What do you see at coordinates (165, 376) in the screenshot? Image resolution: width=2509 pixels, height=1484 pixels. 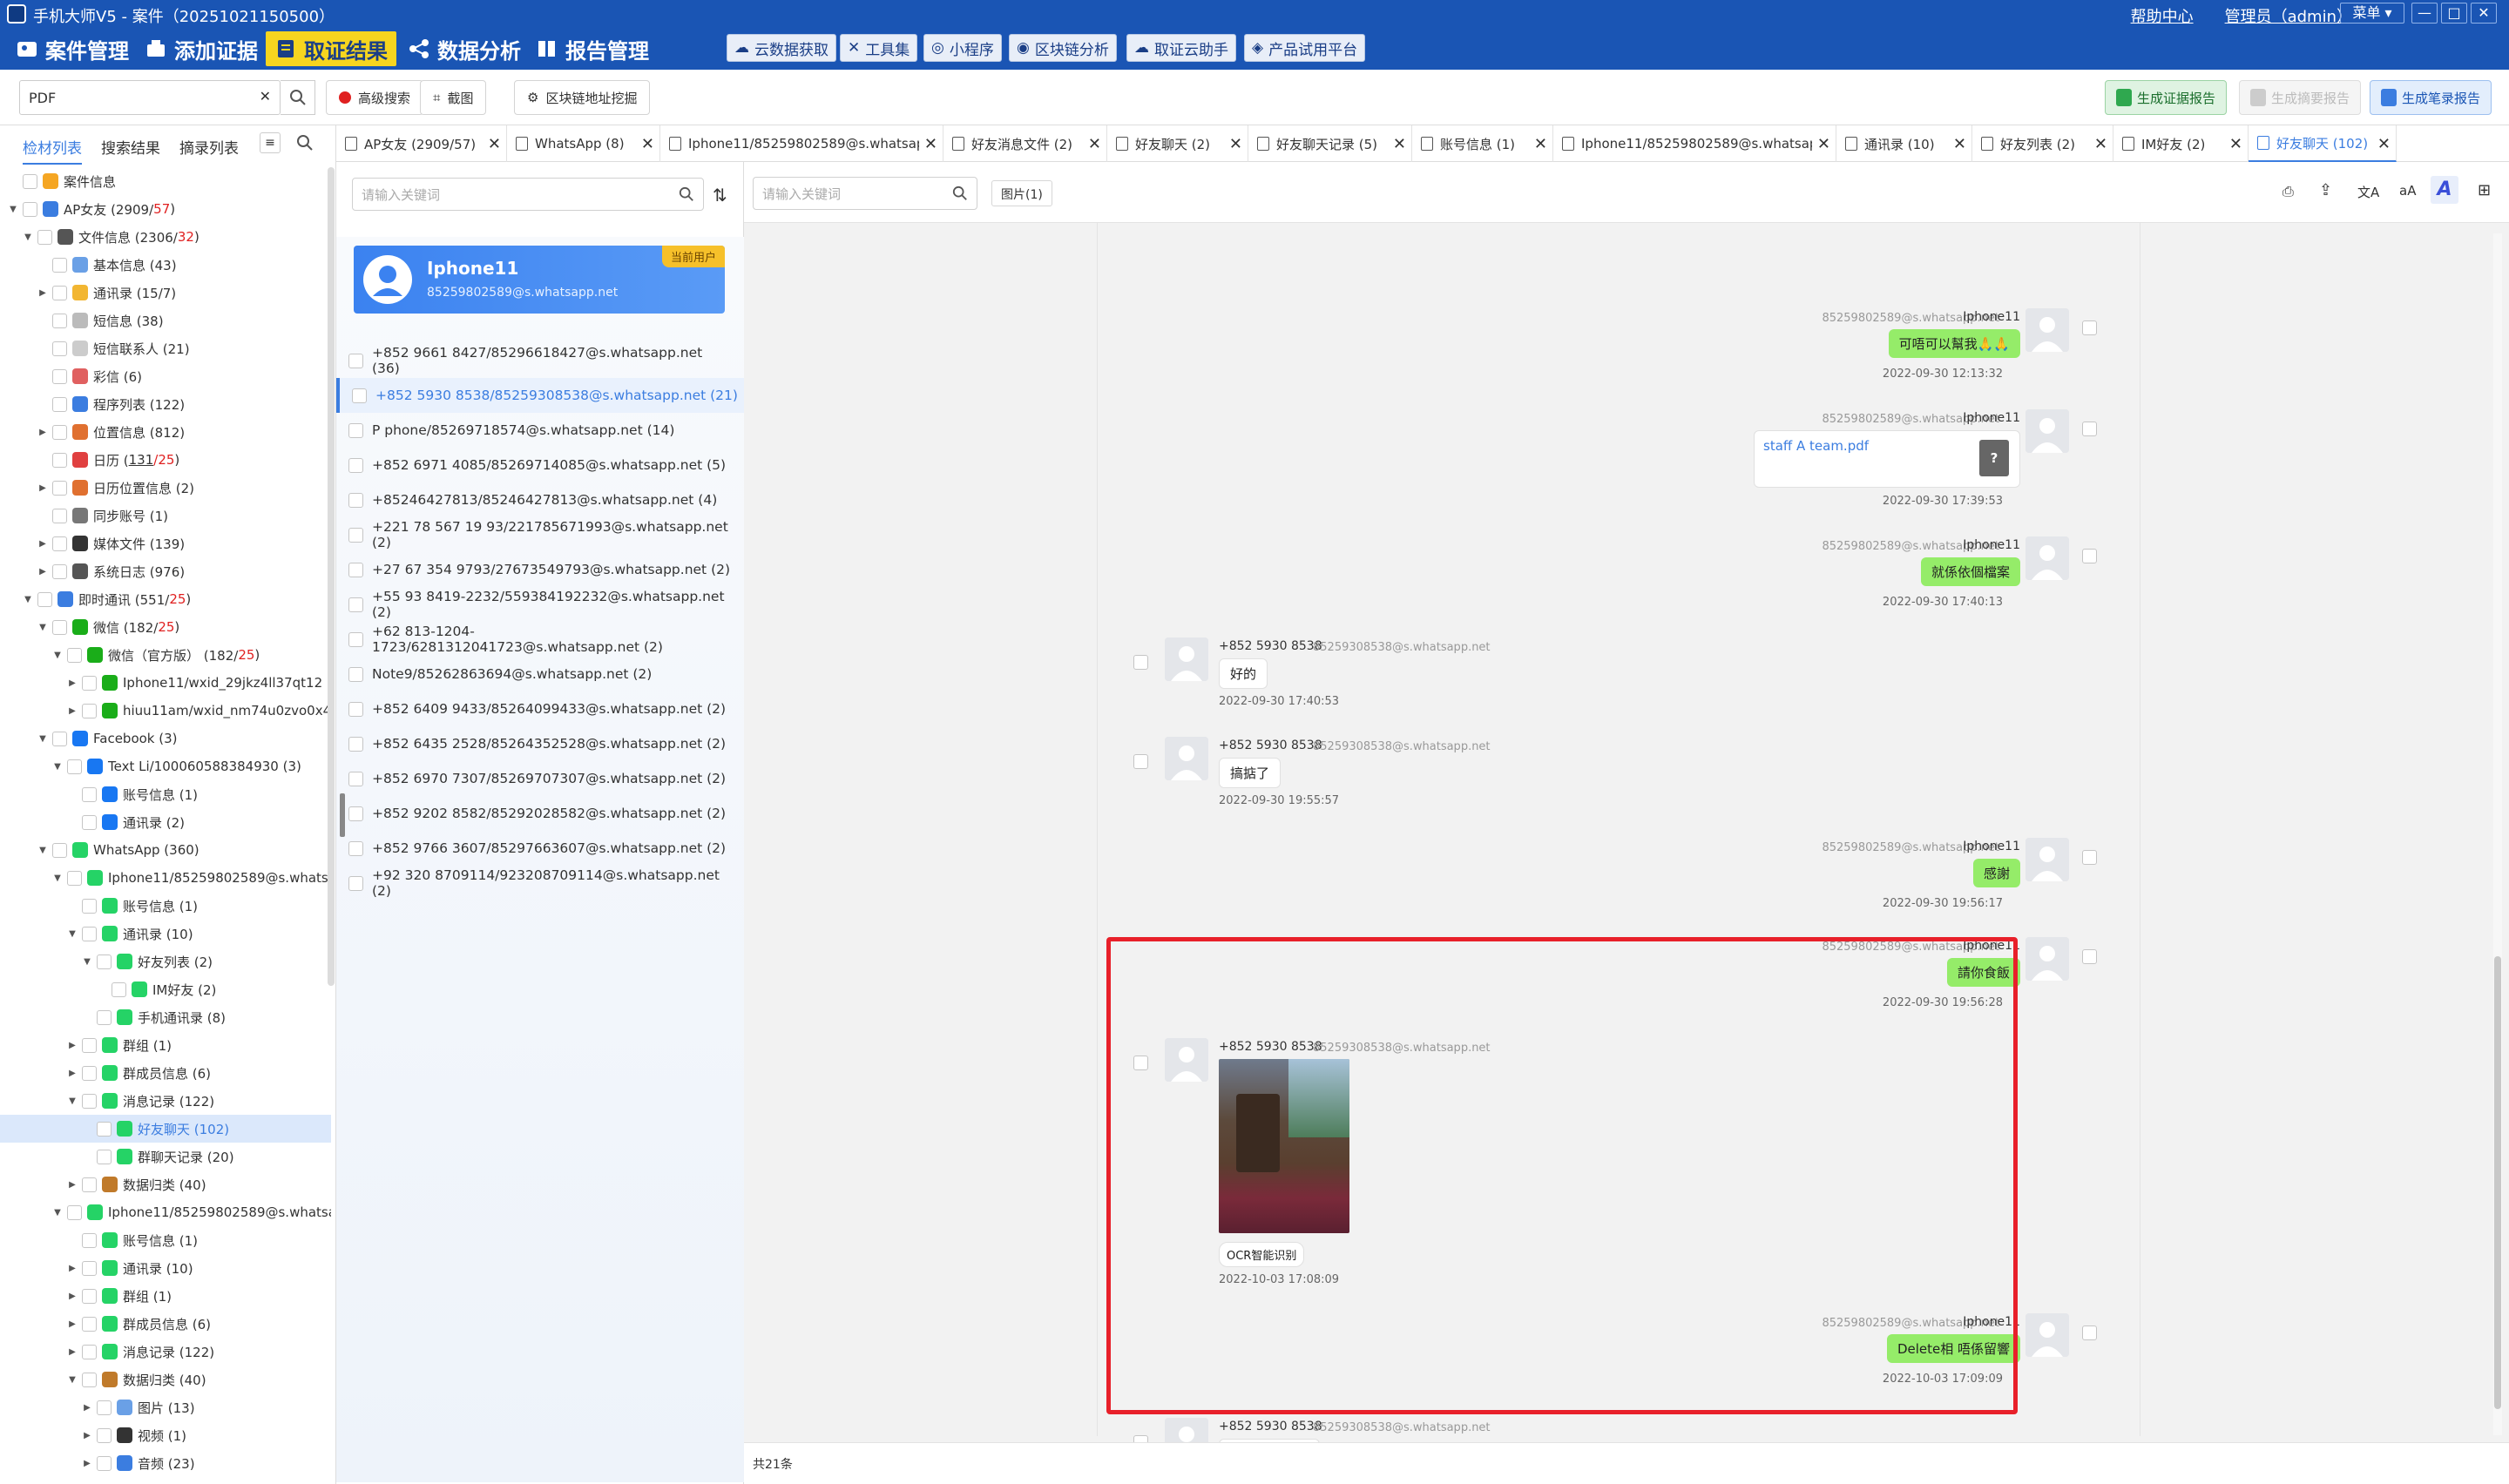 I see `tree-item: 彩信 (6)` at bounding box center [165, 376].